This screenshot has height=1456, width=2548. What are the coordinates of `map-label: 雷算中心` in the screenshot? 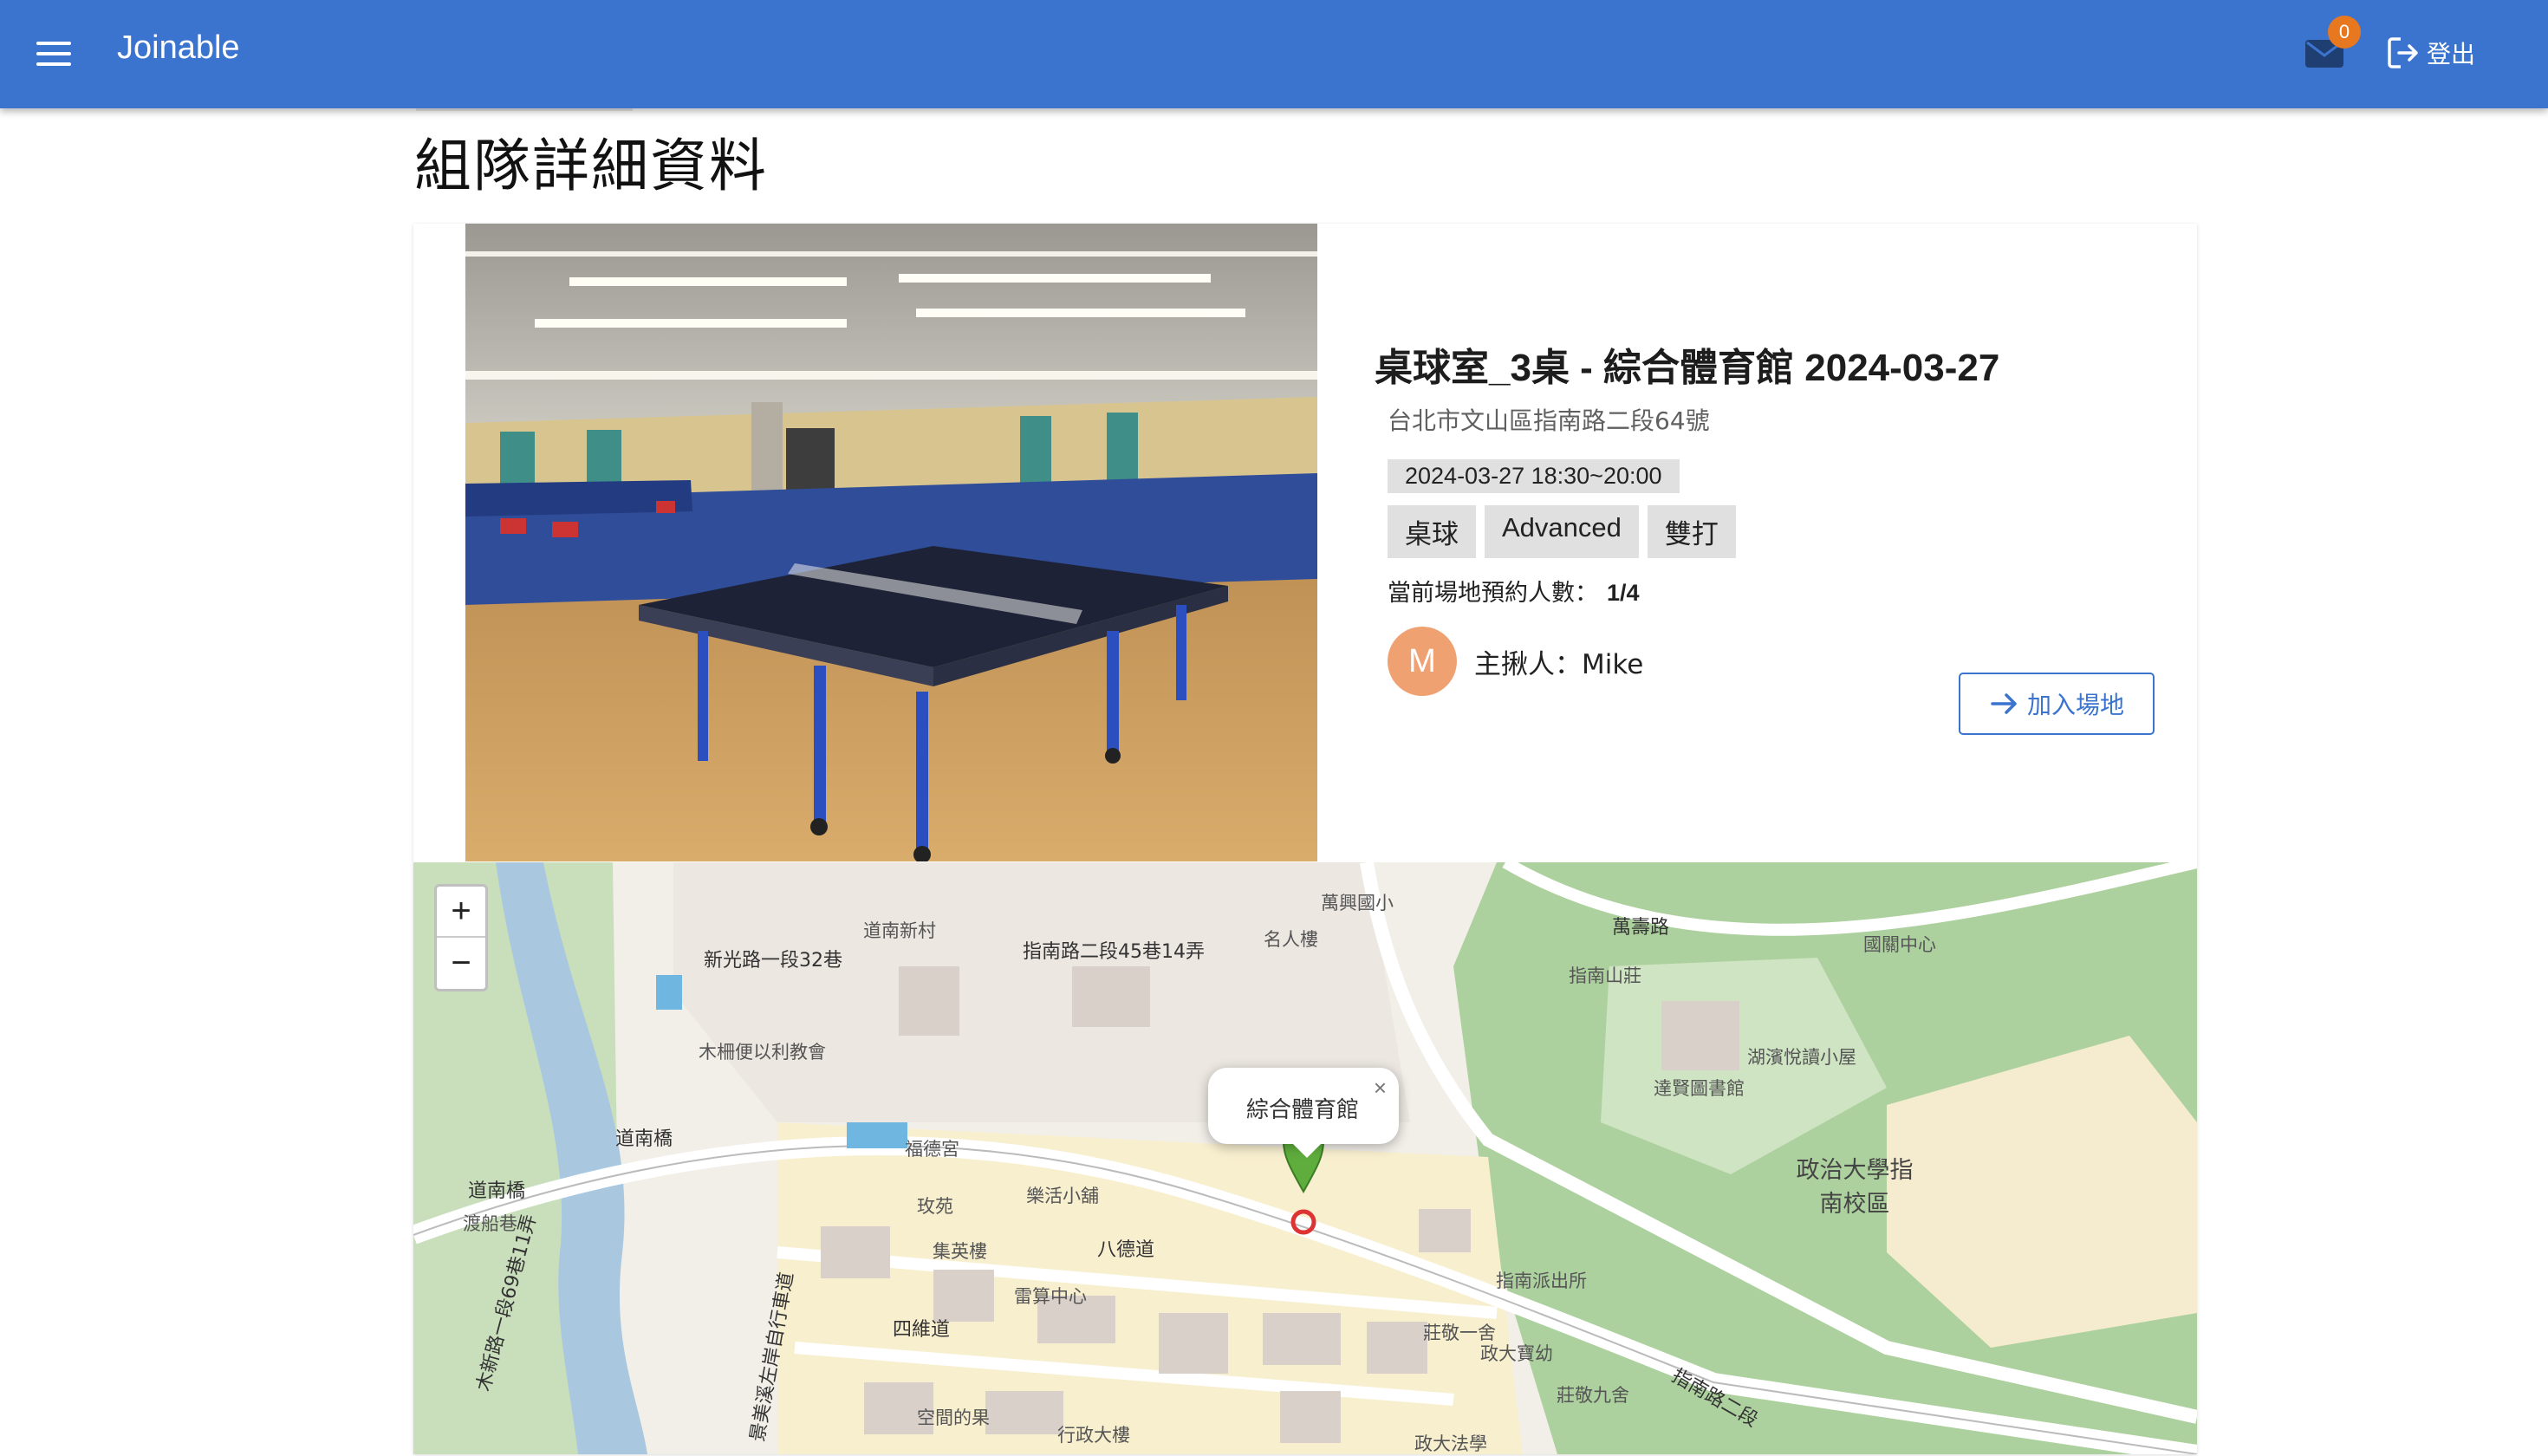 It's located at (1050, 1296).